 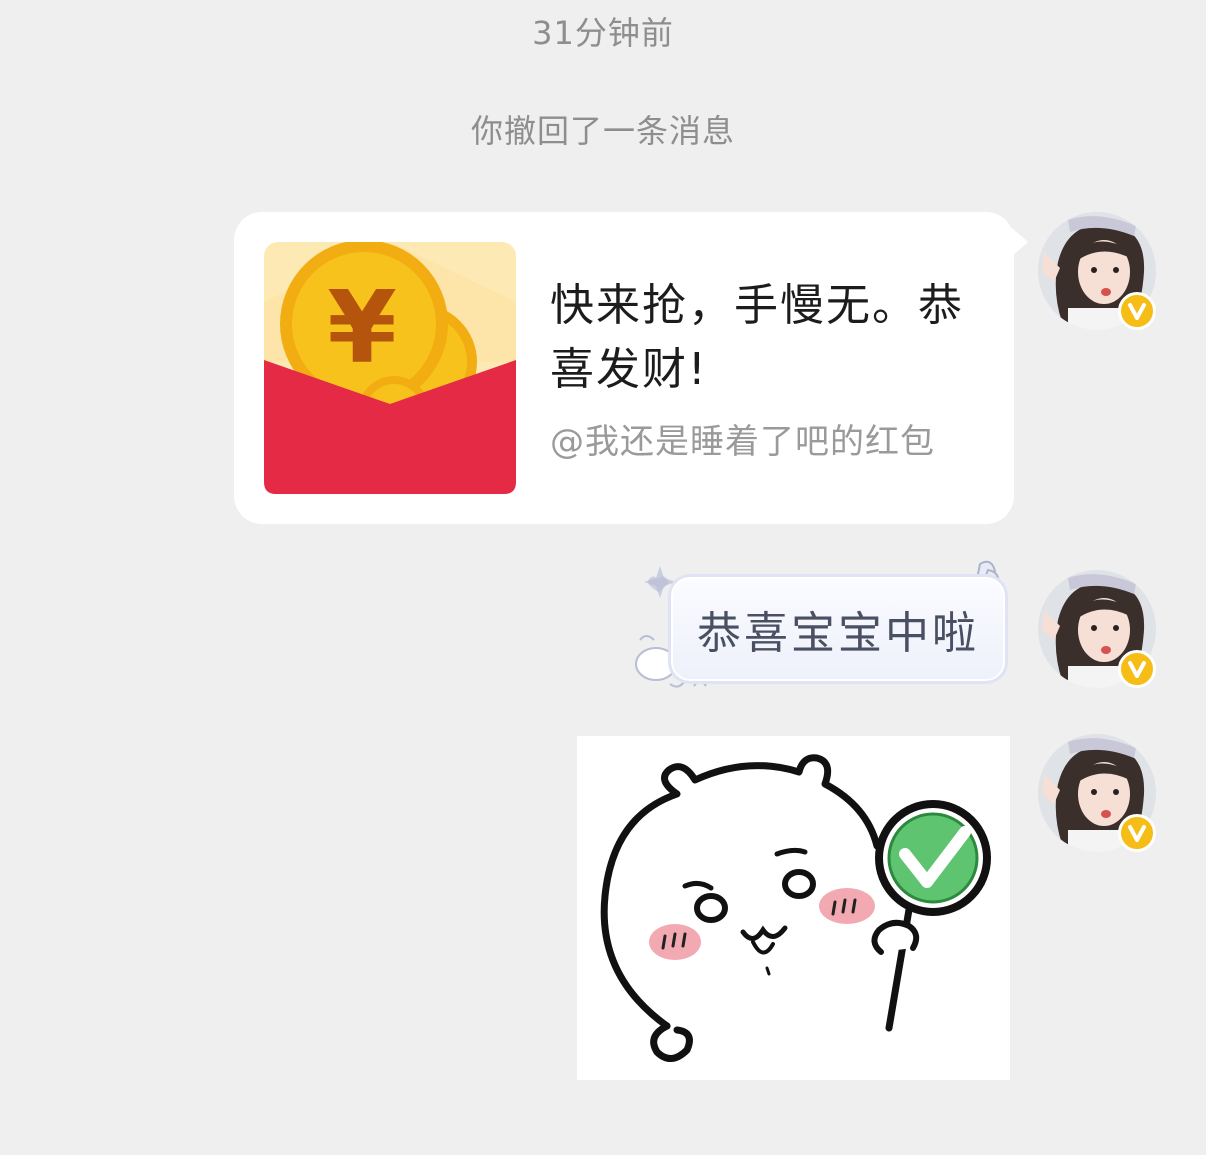 What do you see at coordinates (1020, 242) in the screenshot?
I see `bubble-tail` at bounding box center [1020, 242].